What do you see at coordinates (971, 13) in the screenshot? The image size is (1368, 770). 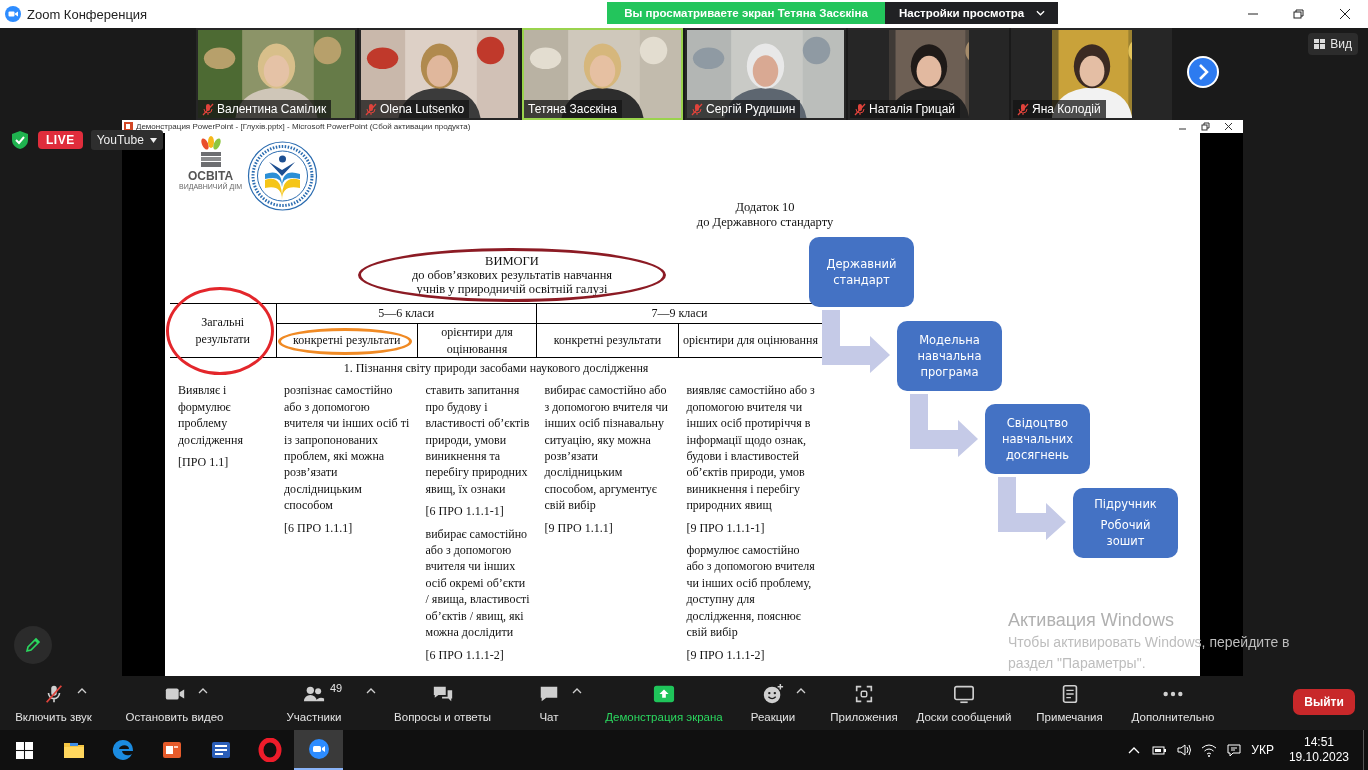 I see `view-settings-dropdown: Настройки просмотра` at bounding box center [971, 13].